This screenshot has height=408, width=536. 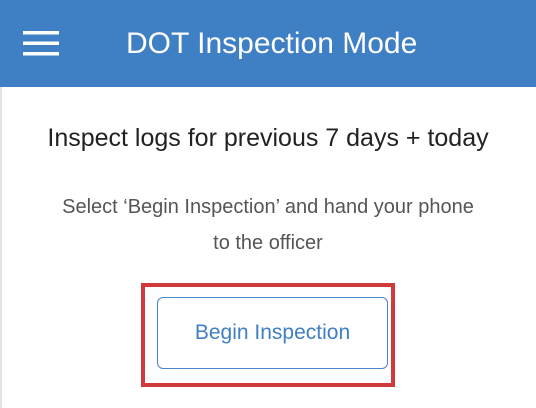 What do you see at coordinates (268, 138) in the screenshot?
I see `inspection-headline: Inspect logs for previous 7 days + today` at bounding box center [268, 138].